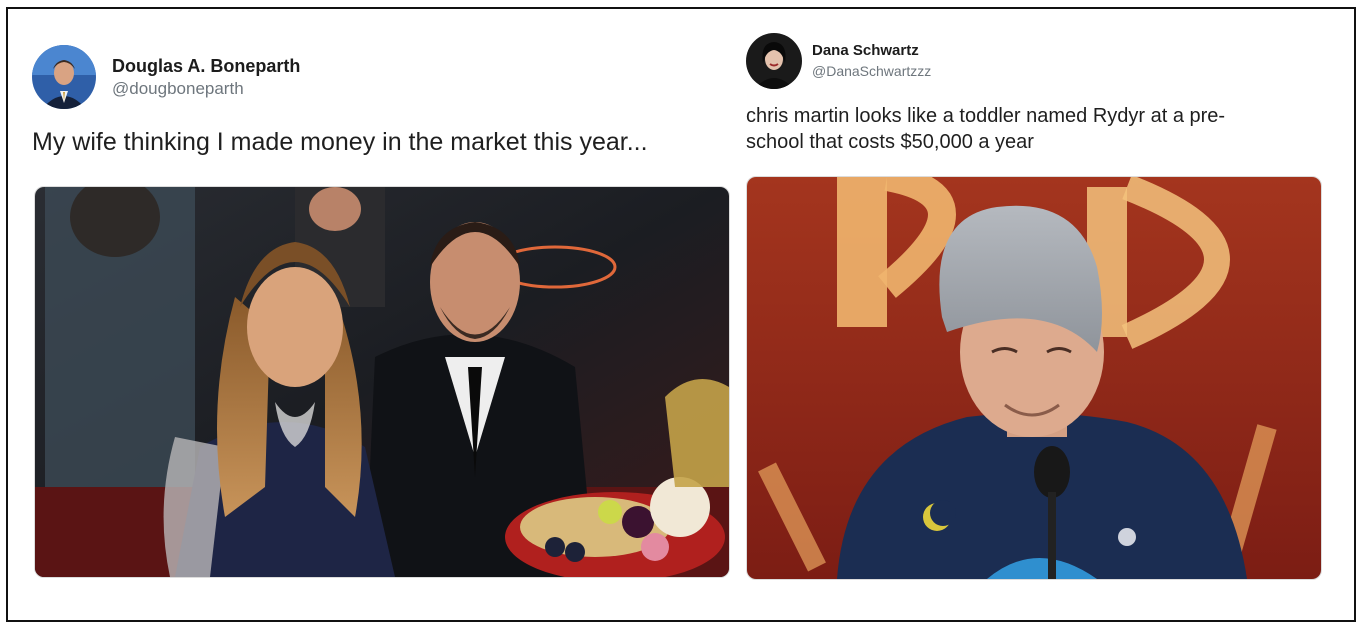 Image resolution: width=1362 pixels, height=629 pixels. What do you see at coordinates (871, 71) in the screenshot?
I see `handle: @DanaSchwartzzz` at bounding box center [871, 71].